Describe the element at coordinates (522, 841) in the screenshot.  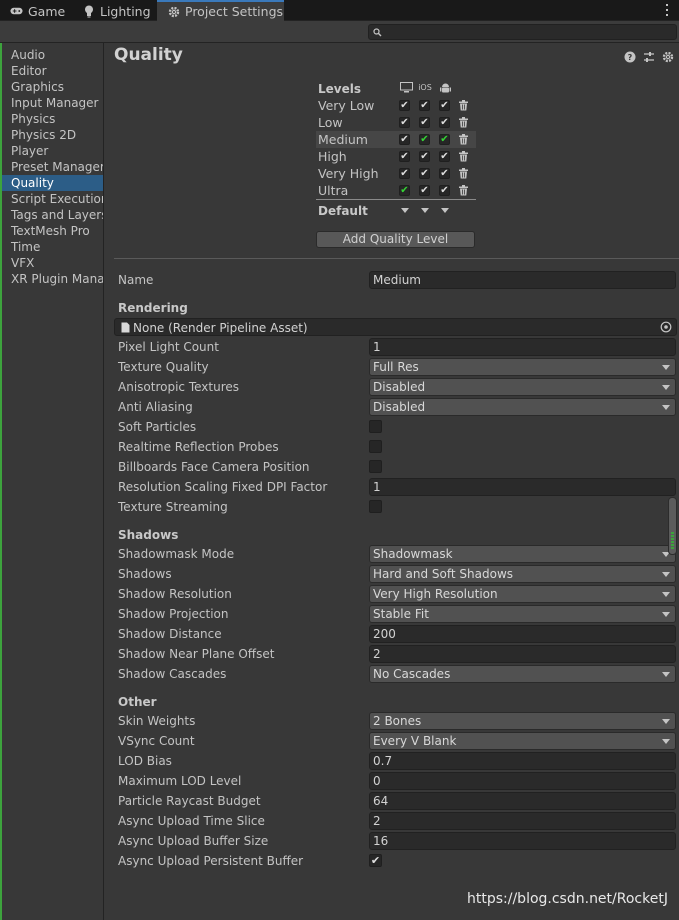
I see `async-upload-buffer-size-field: 16` at that location.